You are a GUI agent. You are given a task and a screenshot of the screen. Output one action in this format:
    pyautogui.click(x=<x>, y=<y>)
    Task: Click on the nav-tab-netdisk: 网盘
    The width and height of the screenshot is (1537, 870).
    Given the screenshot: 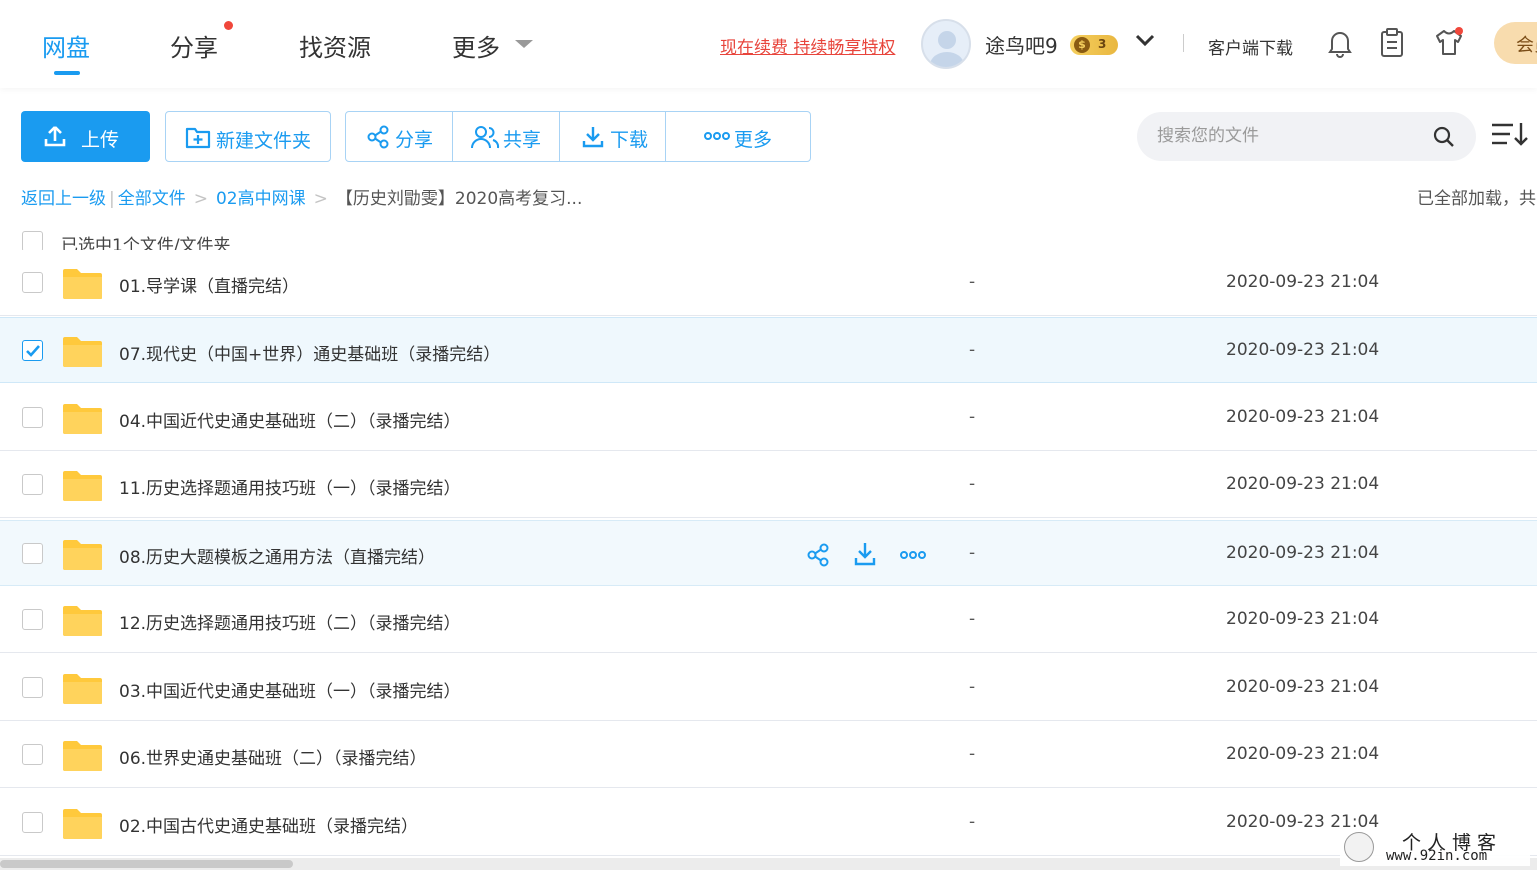 What is the action you would take?
    pyautogui.click(x=66, y=45)
    